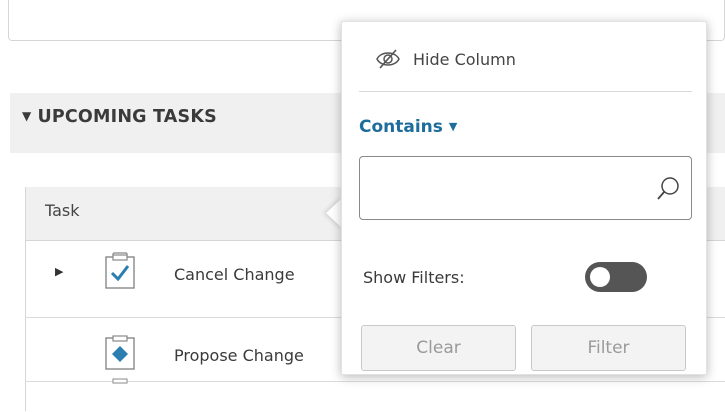 The width and height of the screenshot is (725, 412). What do you see at coordinates (120, 352) in the screenshot?
I see `task-diamond-icon` at bounding box center [120, 352].